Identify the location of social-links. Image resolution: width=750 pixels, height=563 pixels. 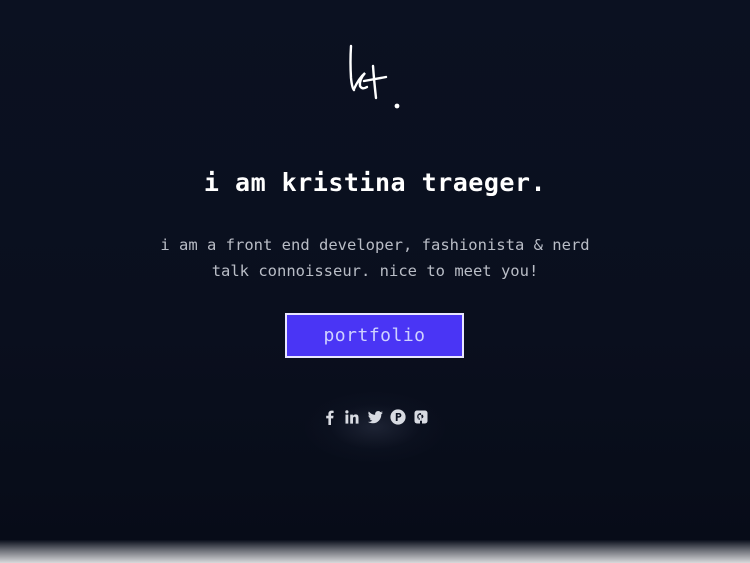
(375, 417).